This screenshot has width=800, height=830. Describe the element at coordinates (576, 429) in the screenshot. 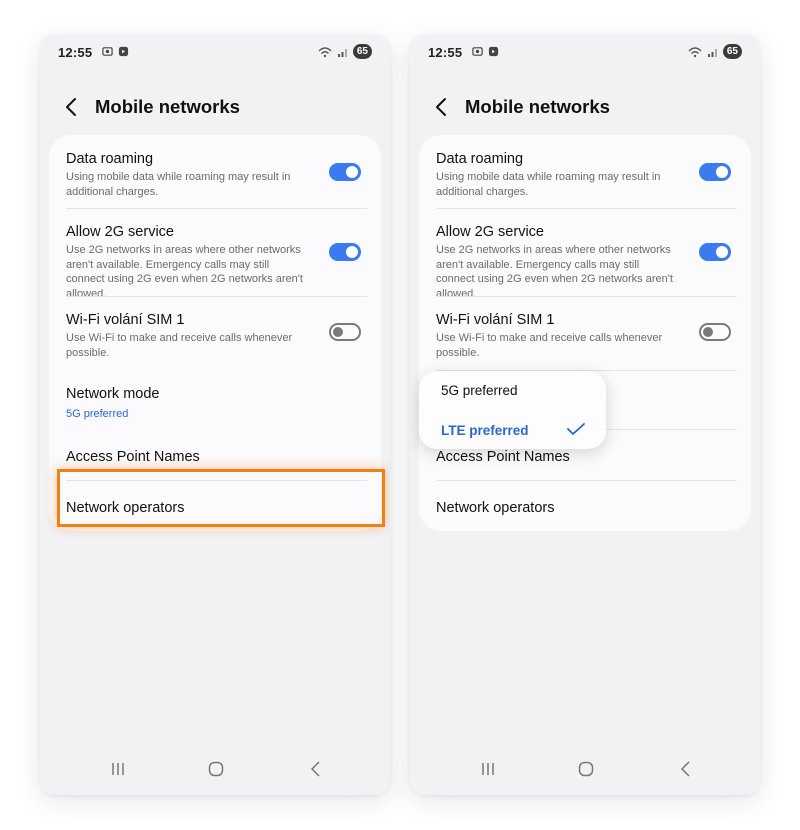

I see `checkmark-icon` at that location.